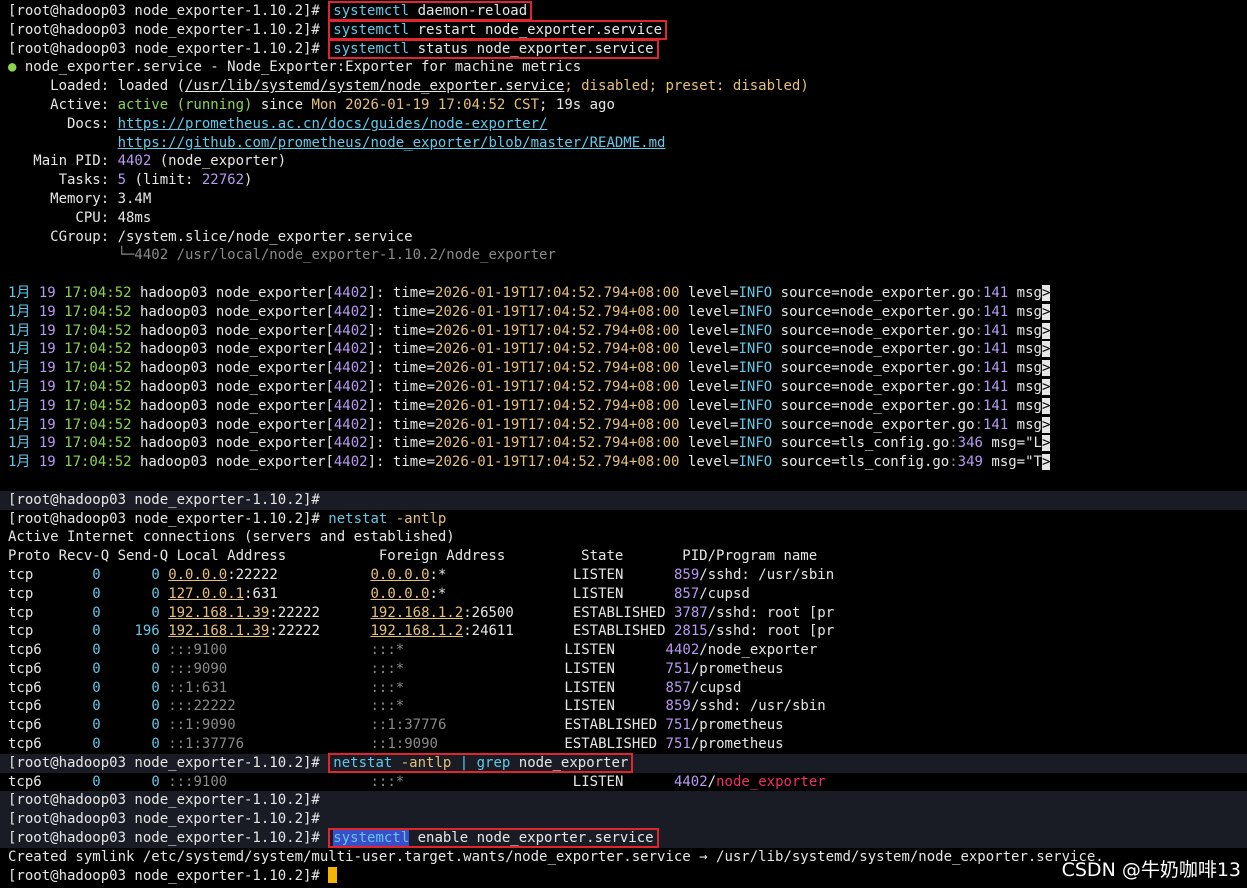  I want to click on foreign-port: :26500, so click(488, 612).